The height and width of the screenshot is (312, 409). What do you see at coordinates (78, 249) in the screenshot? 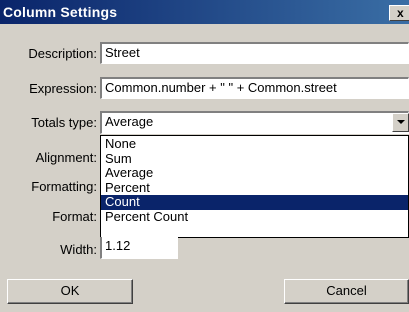
I see `width-label: Width:` at bounding box center [78, 249].